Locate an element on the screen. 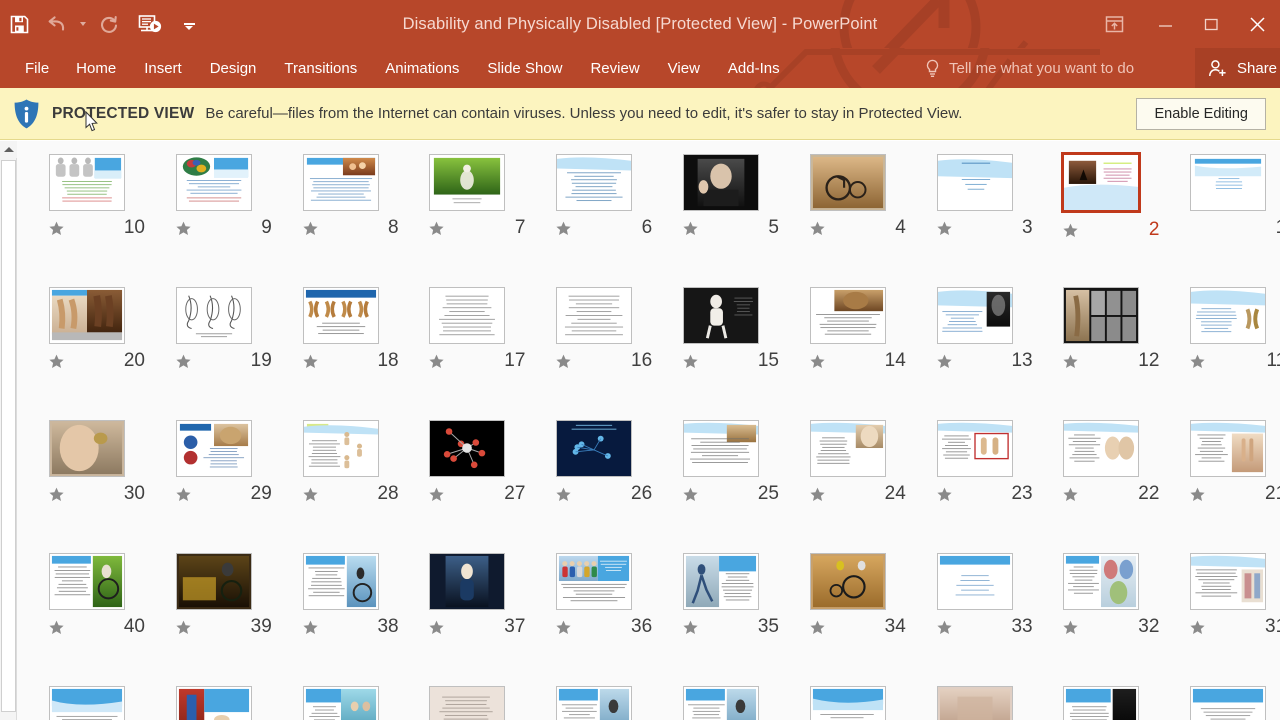 The image size is (1280, 720). tab-home: Home is located at coordinates (96, 68).